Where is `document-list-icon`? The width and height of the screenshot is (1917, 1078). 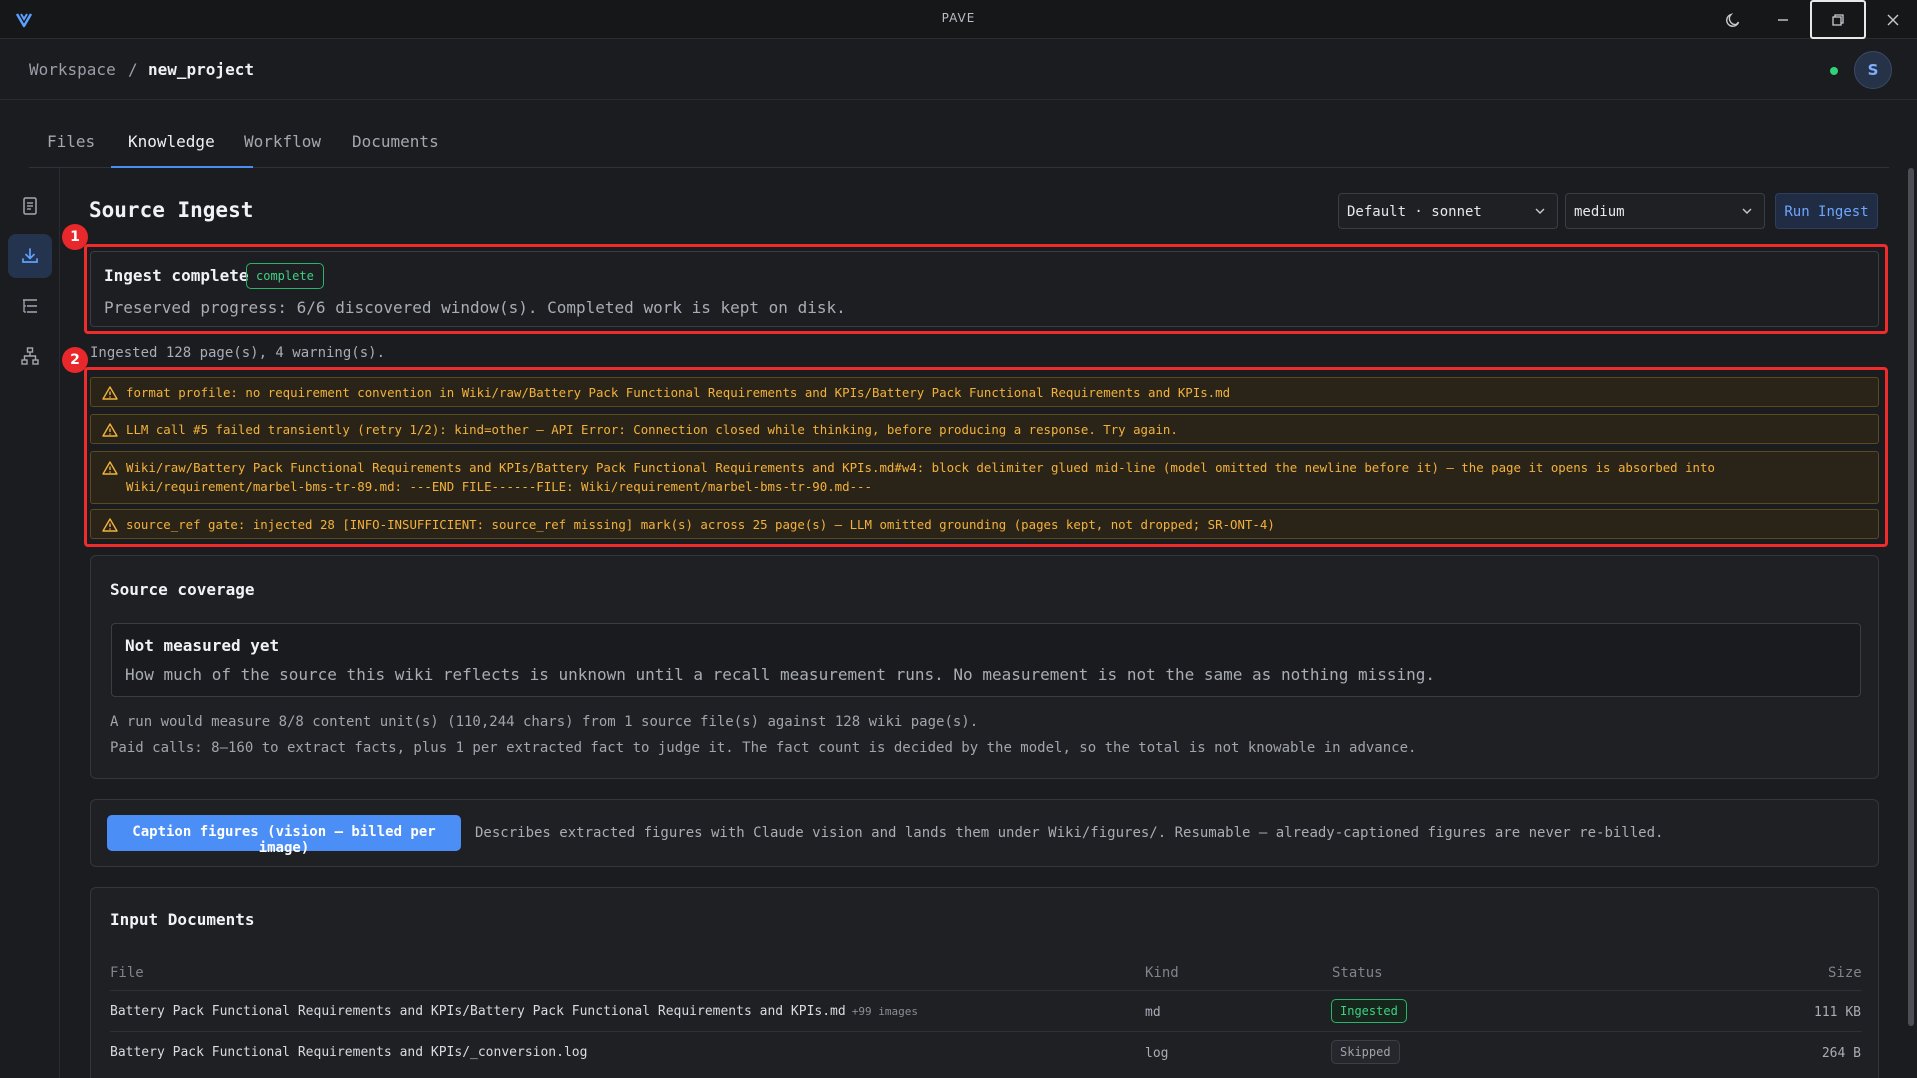
document-list-icon is located at coordinates (30, 206).